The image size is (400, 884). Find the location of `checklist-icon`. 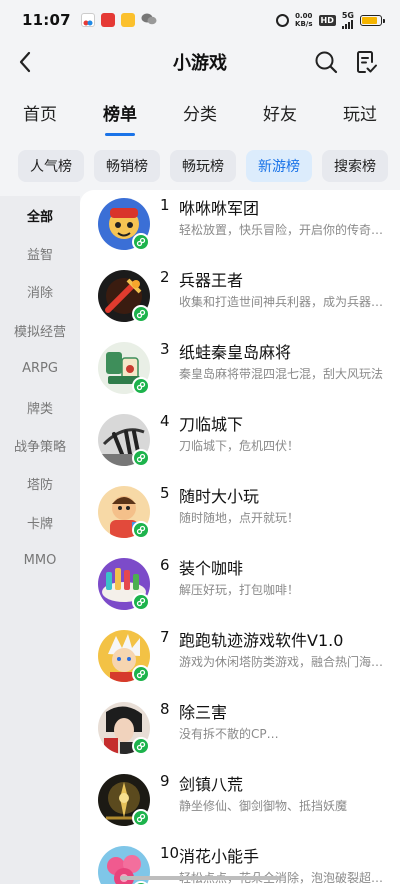

checklist-icon is located at coordinates (367, 62).